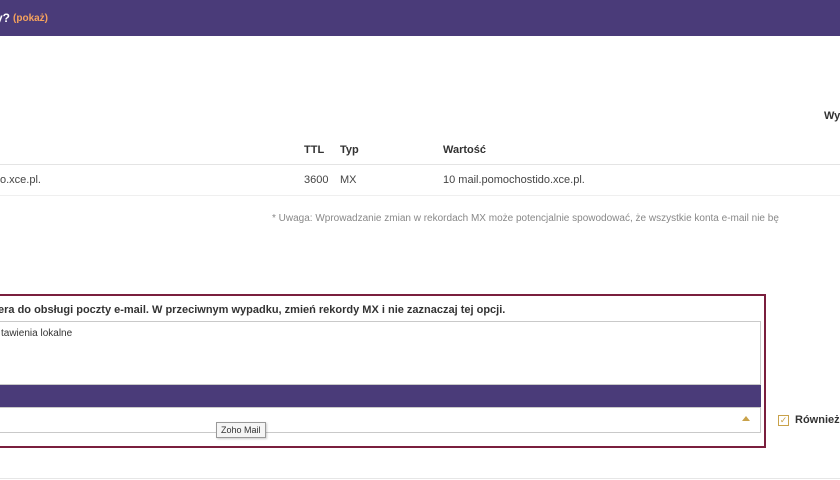  I want to click on column-header-typ: Typ, so click(349, 150).